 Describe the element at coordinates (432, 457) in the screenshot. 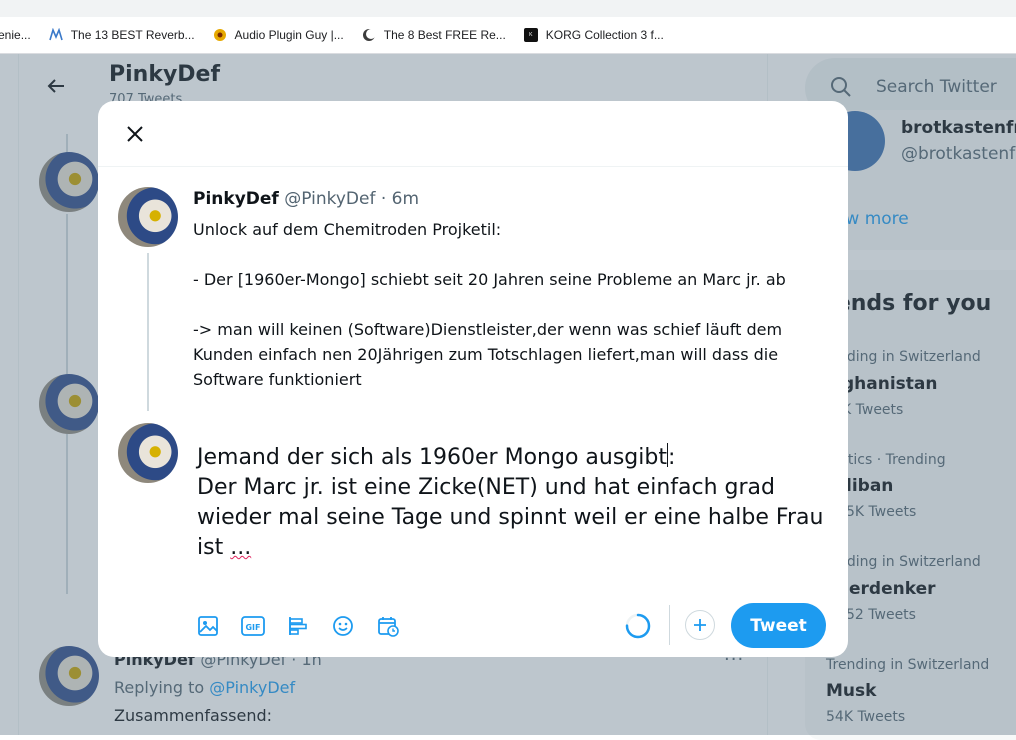

I see `compose-text: Jemand der sich als 1960er Mongo ausgibt` at that location.